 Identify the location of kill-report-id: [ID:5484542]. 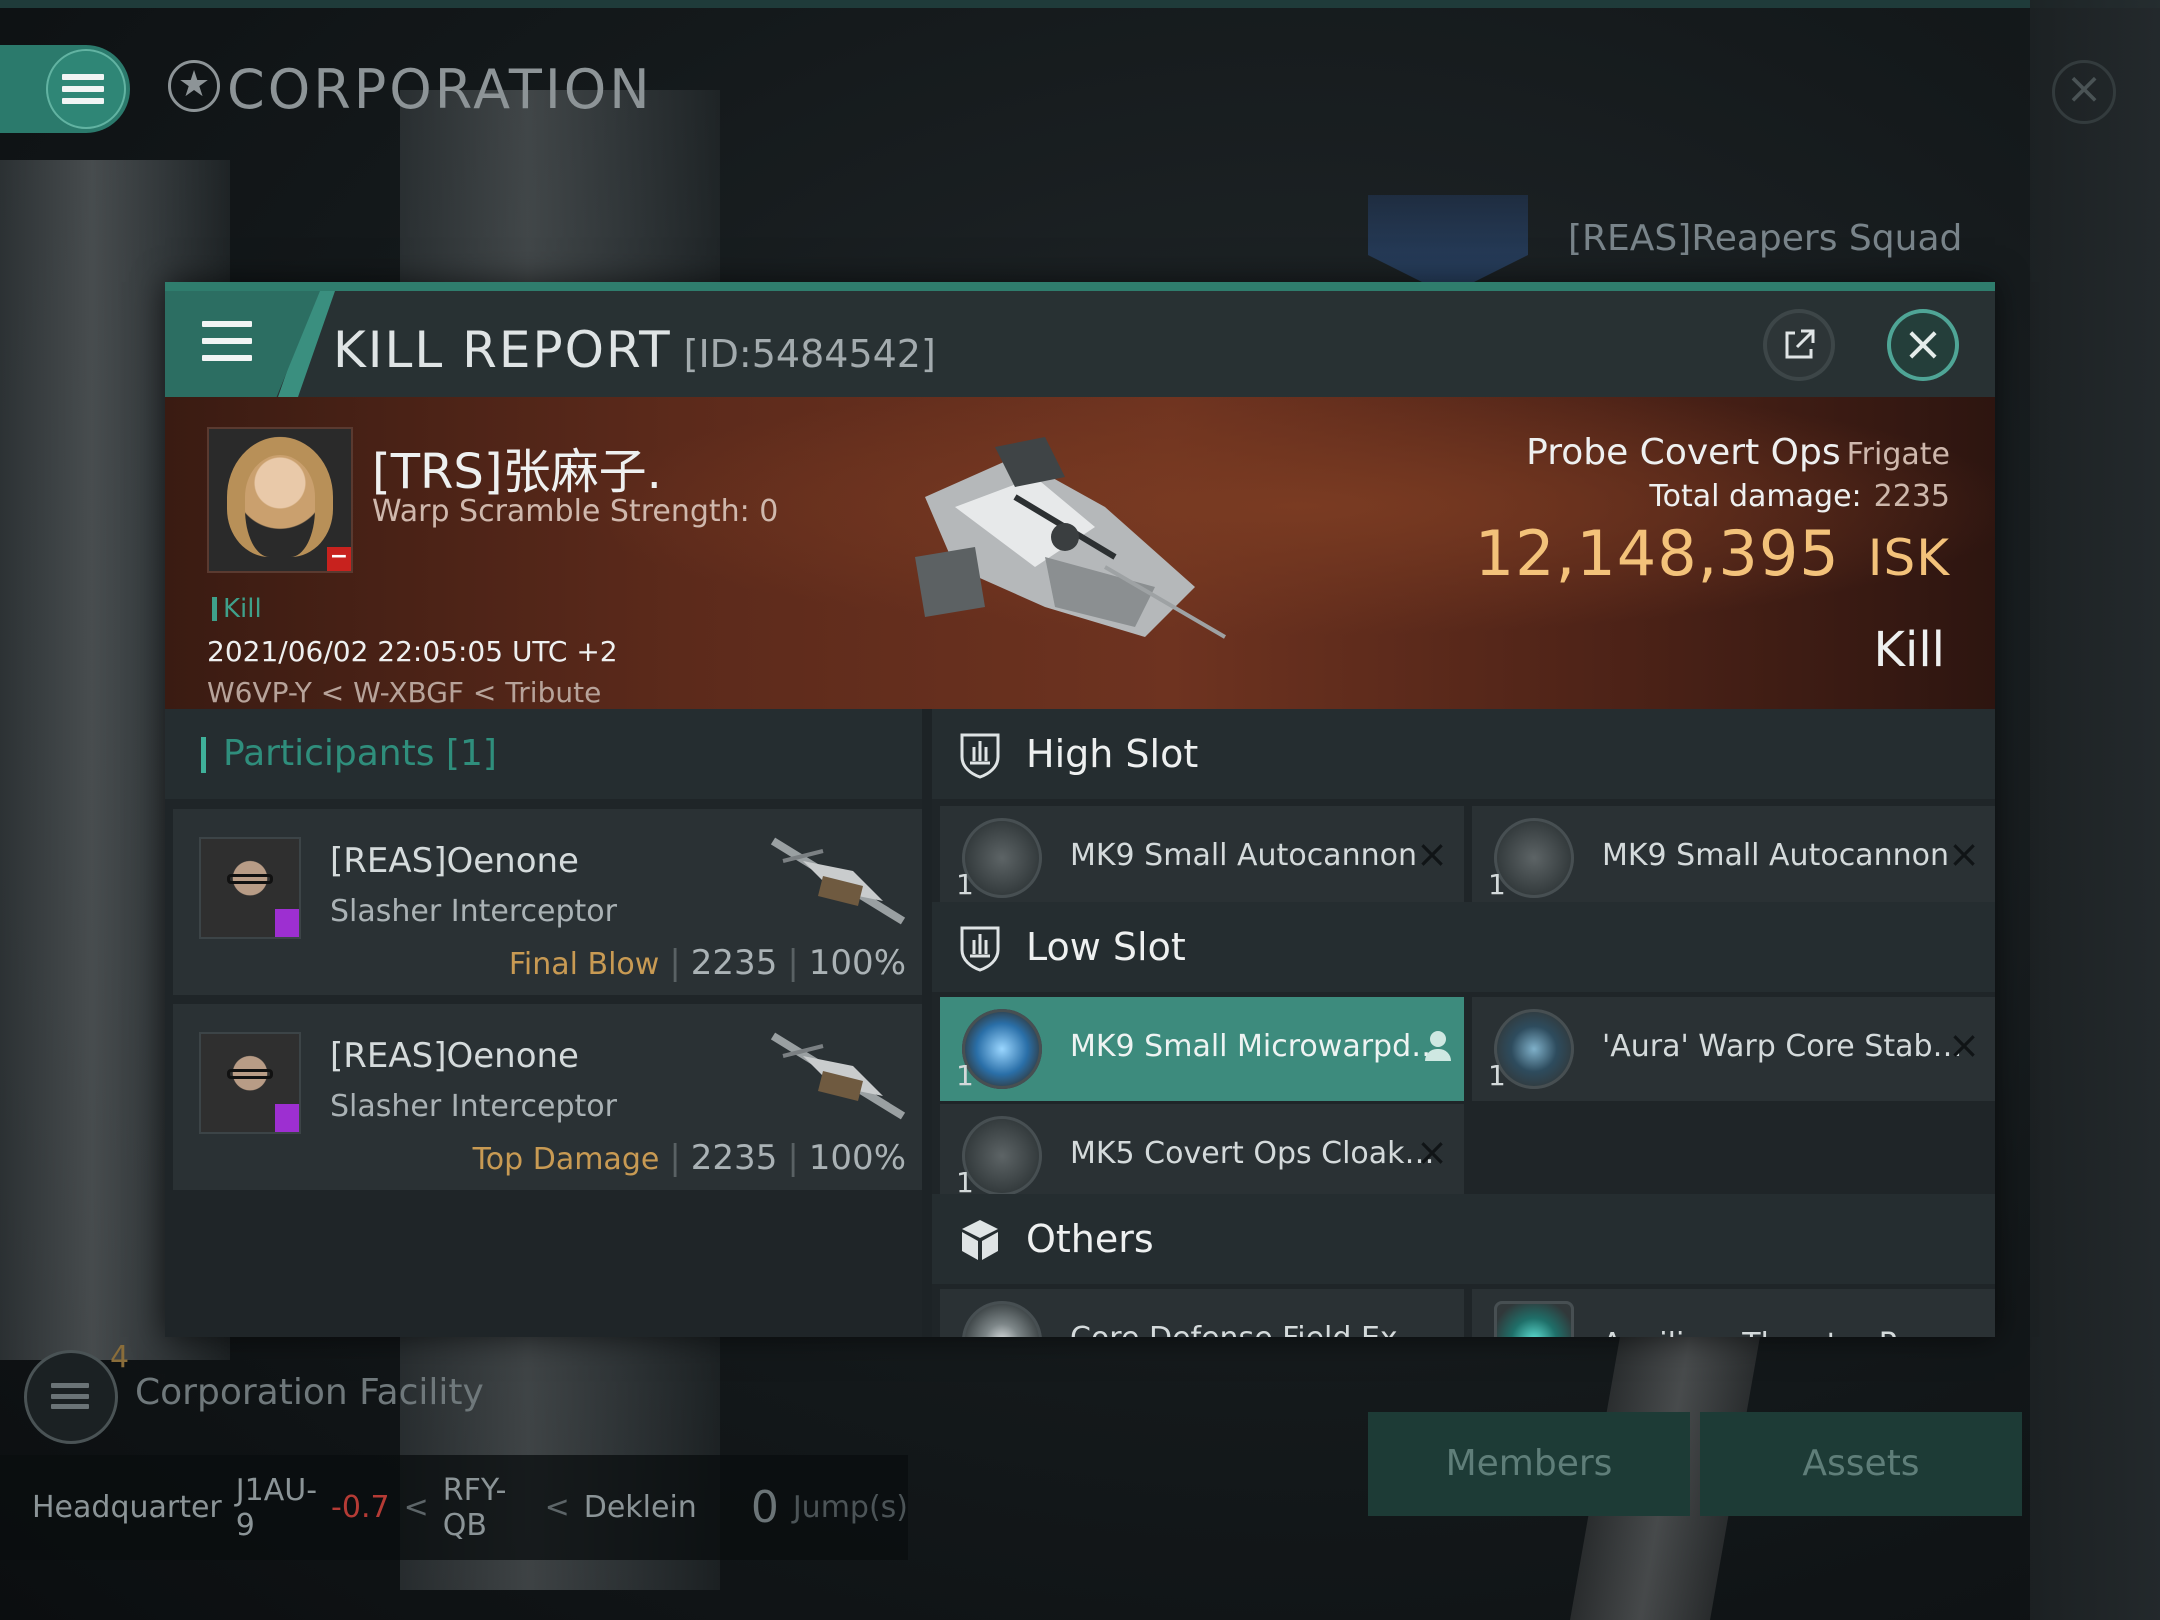
(809, 354).